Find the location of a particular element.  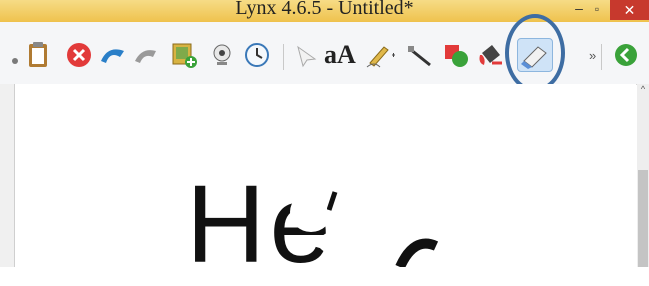

undo-icon is located at coordinates (112, 56).